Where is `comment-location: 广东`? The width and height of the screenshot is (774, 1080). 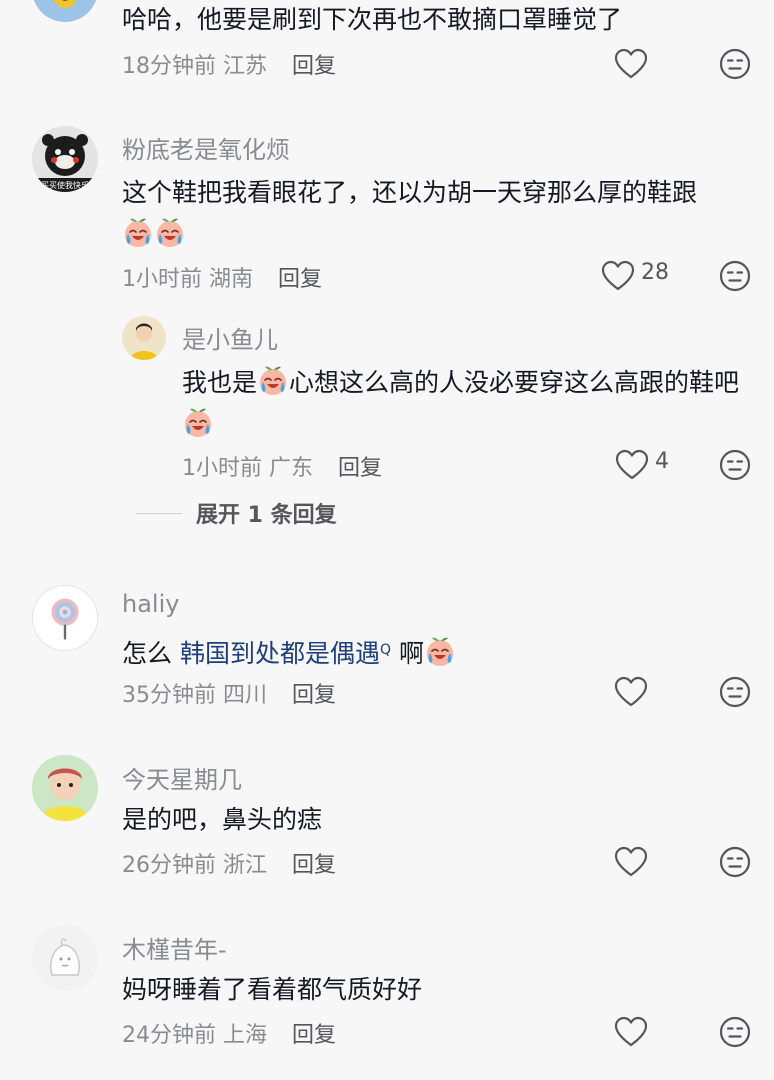 comment-location: 广东 is located at coordinates (291, 468).